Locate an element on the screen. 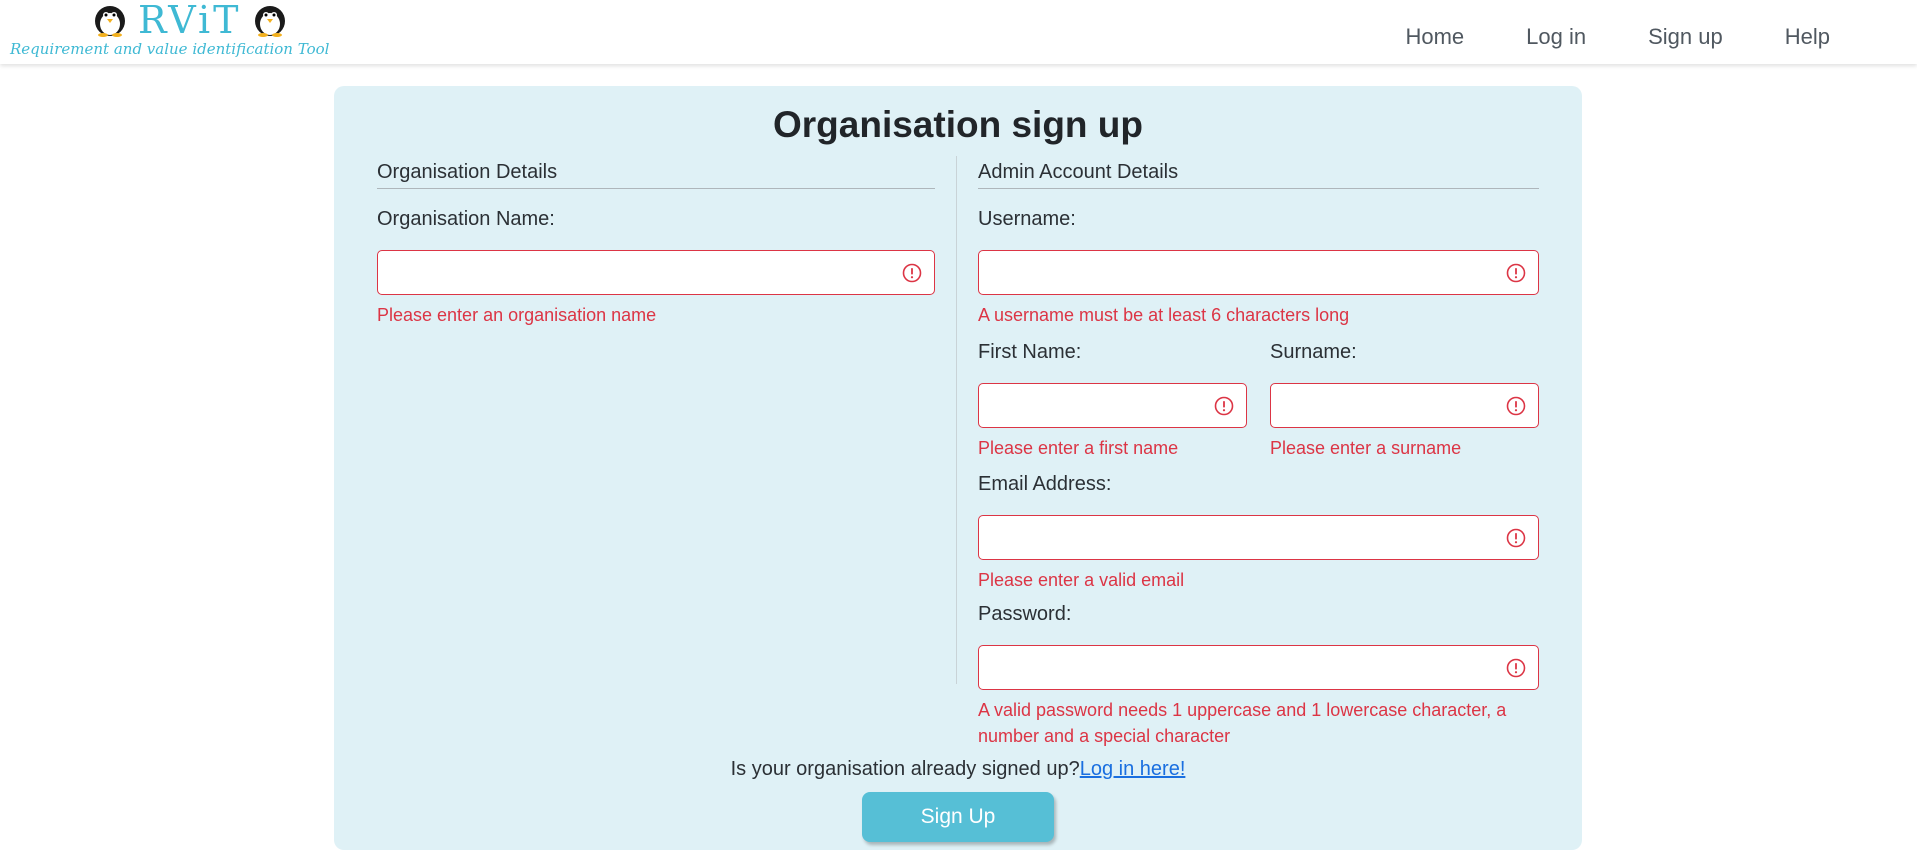  surname-label: Surname: is located at coordinates (1313, 352).